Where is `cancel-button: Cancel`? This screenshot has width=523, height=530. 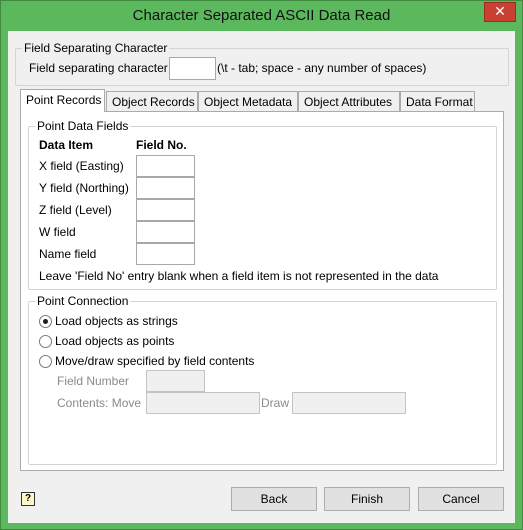 cancel-button: Cancel is located at coordinates (461, 499).